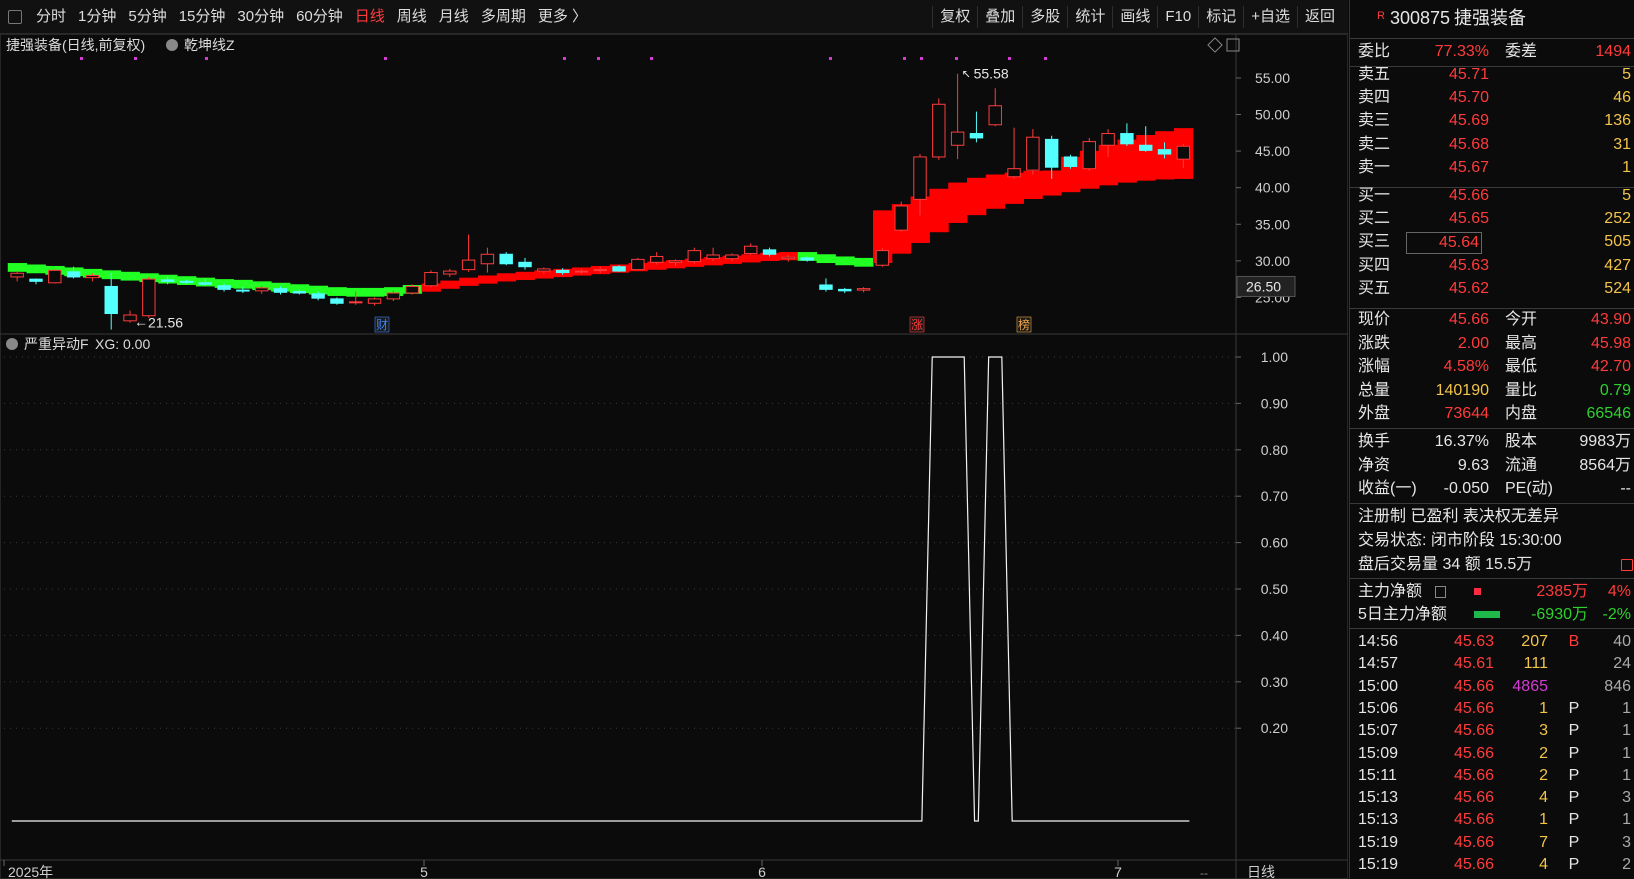 Image resolution: width=1634 pixels, height=879 pixels. I want to click on tool-button-7: +自选, so click(1270, 17).